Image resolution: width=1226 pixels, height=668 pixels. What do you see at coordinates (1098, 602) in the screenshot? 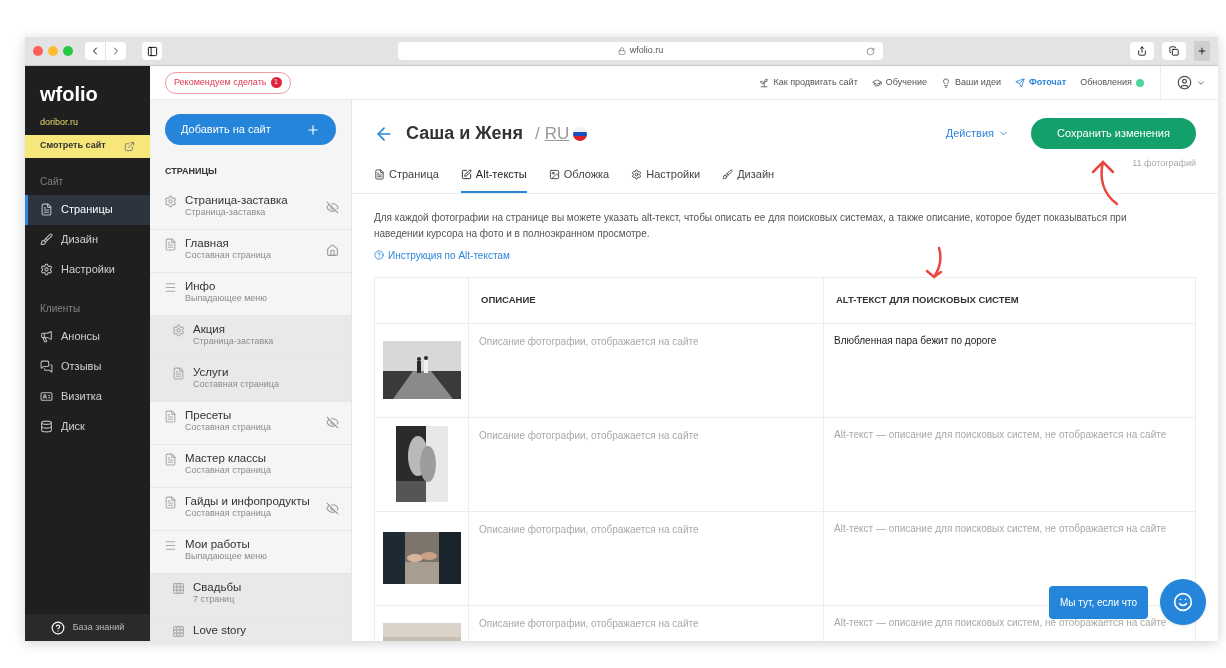
I see `chat-tooltip: Мы тут, если что` at bounding box center [1098, 602].